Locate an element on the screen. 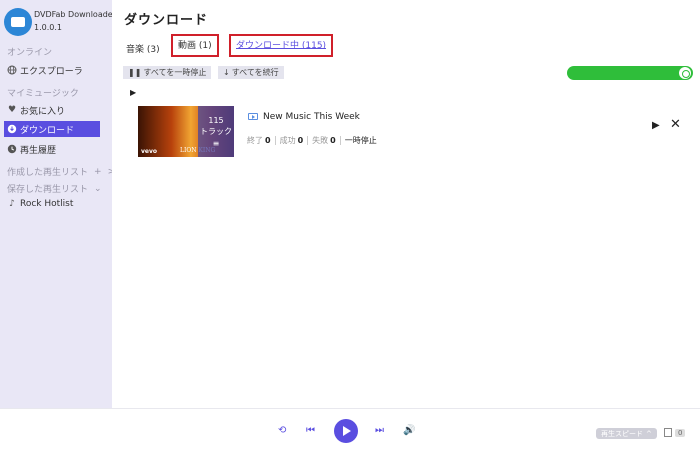 This screenshot has height=450, width=700. speed-button: 再生スピード ^ is located at coordinates (626, 433).